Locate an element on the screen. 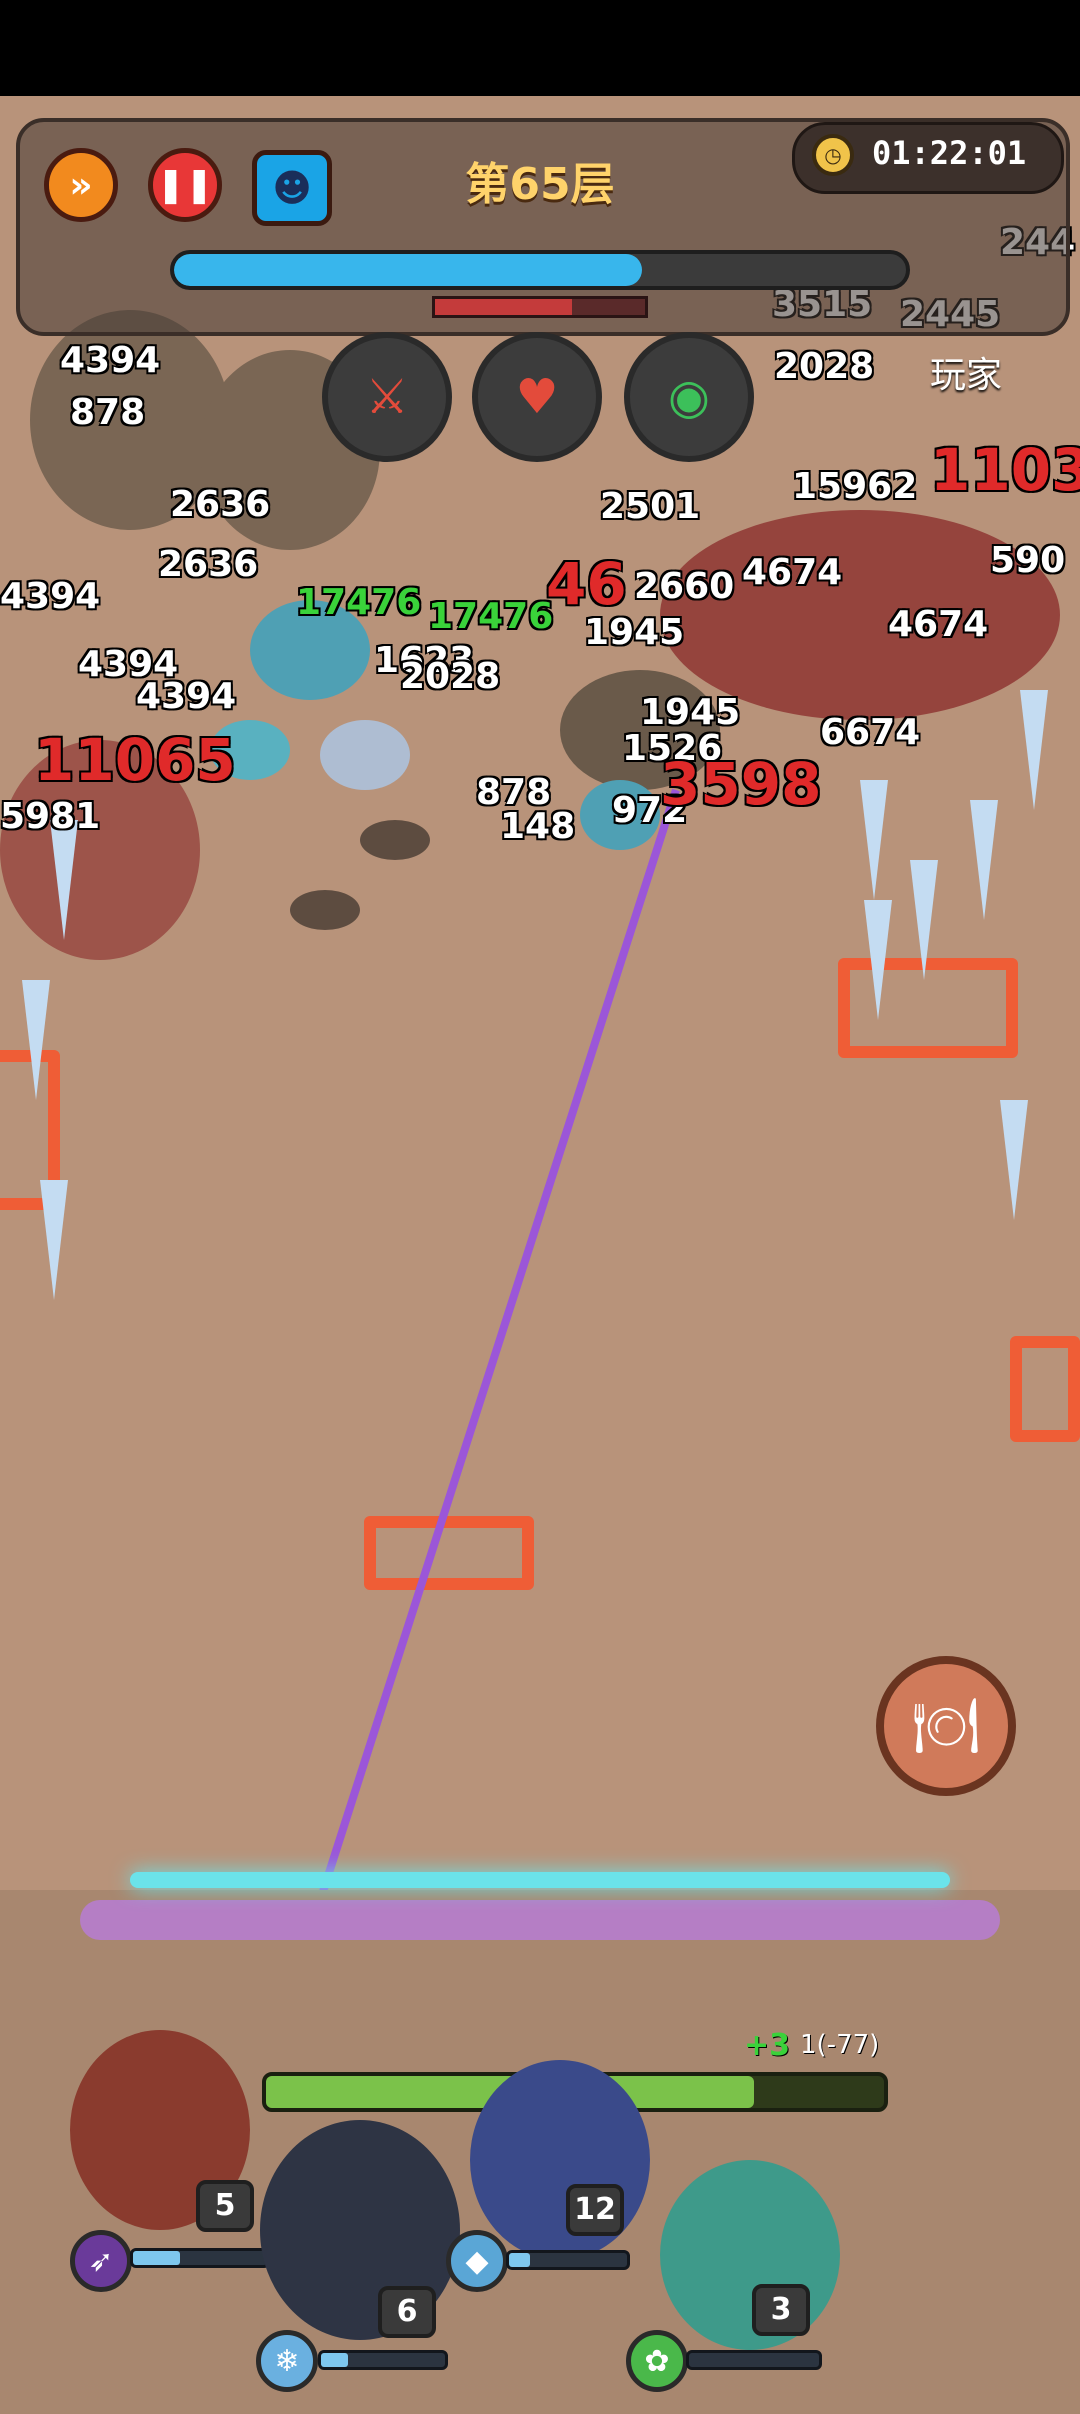  damage-number: 5981 is located at coordinates (50, 816).